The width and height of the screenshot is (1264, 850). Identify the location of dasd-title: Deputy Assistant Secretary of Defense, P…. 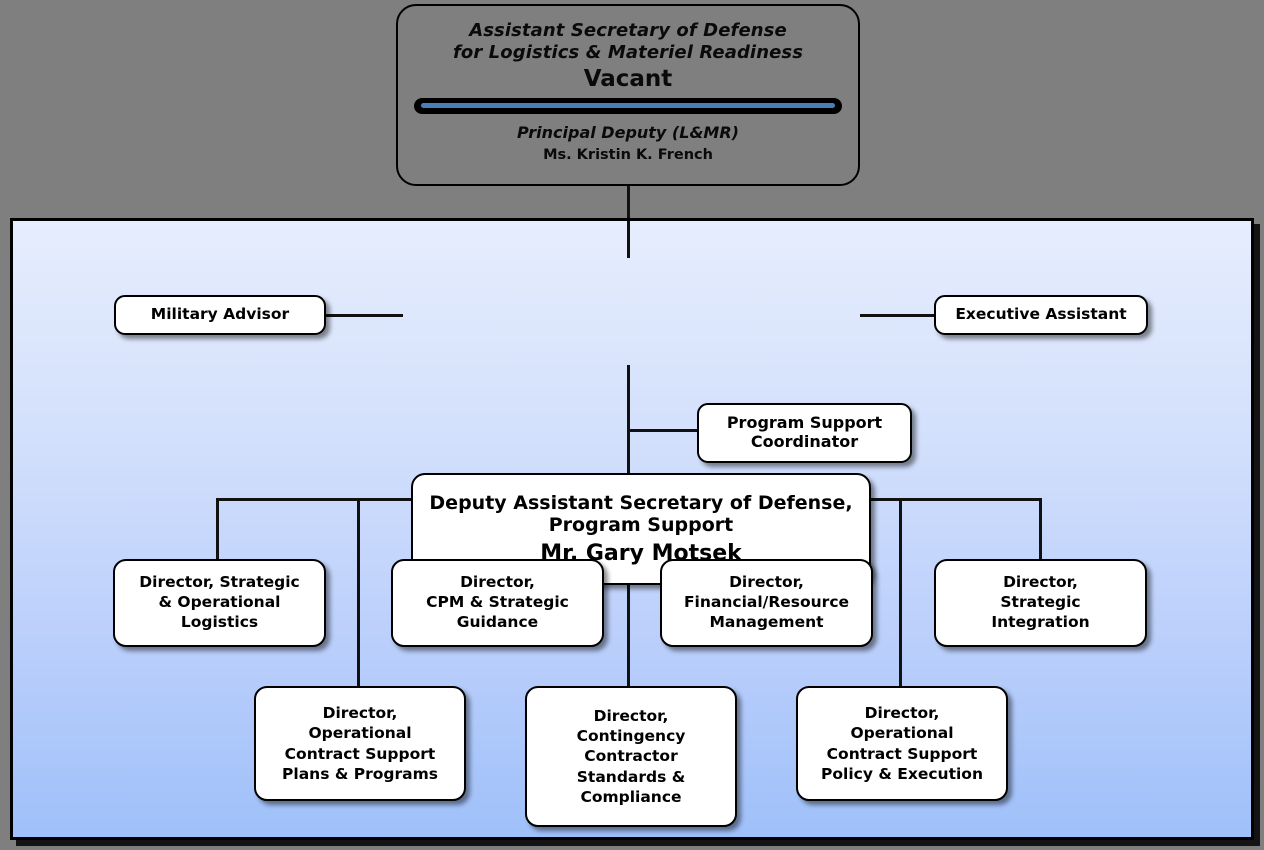
(640, 514).